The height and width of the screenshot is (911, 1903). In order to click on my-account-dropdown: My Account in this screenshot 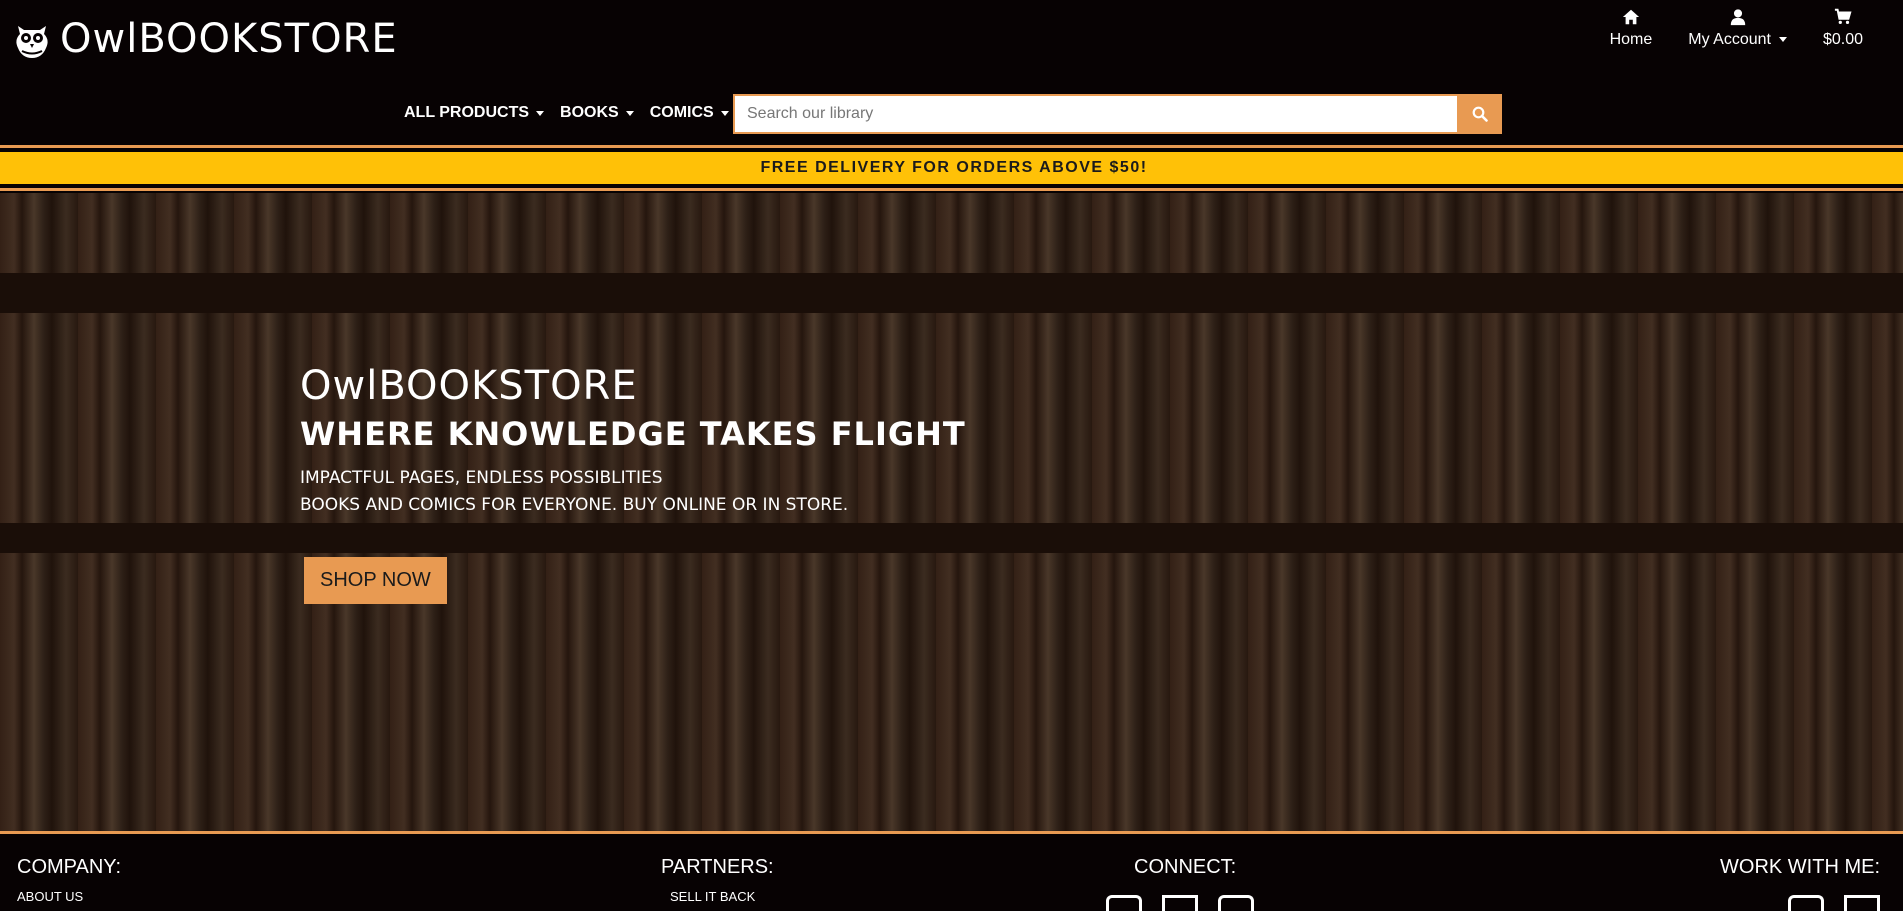, I will do `click(1737, 28)`.